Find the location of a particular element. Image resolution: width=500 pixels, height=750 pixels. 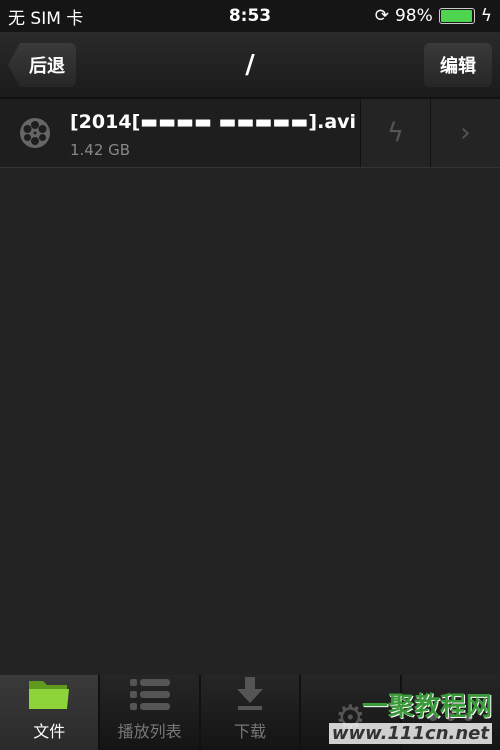

edit-button: 编辑 is located at coordinates (458, 65).